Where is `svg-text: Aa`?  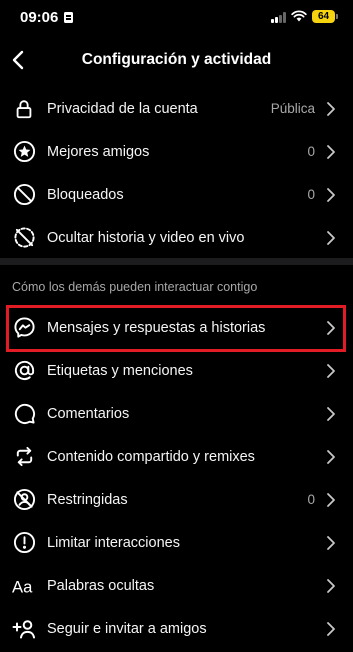
svg-text: Aa is located at coordinates (22, 586).